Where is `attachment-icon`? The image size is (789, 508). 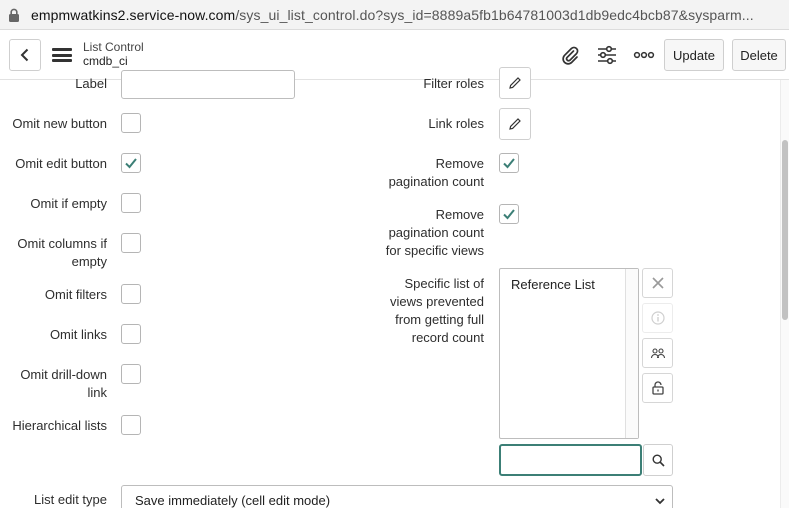 attachment-icon is located at coordinates (570, 55).